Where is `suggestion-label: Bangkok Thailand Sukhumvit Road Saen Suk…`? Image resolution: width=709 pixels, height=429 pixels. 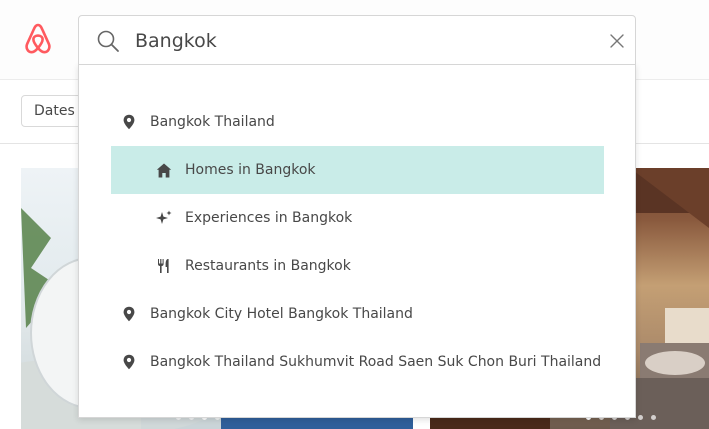
suggestion-label: Bangkok Thailand Sukhumvit Road Saen Suk… is located at coordinates (376, 362).